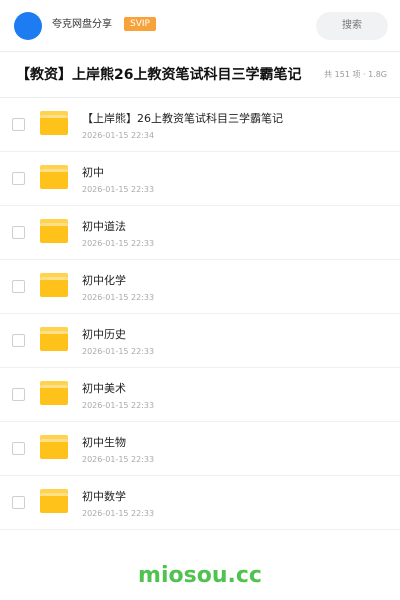  I want to click on list-item: 初中生物 2026-01-15 22:33, so click(200, 449).